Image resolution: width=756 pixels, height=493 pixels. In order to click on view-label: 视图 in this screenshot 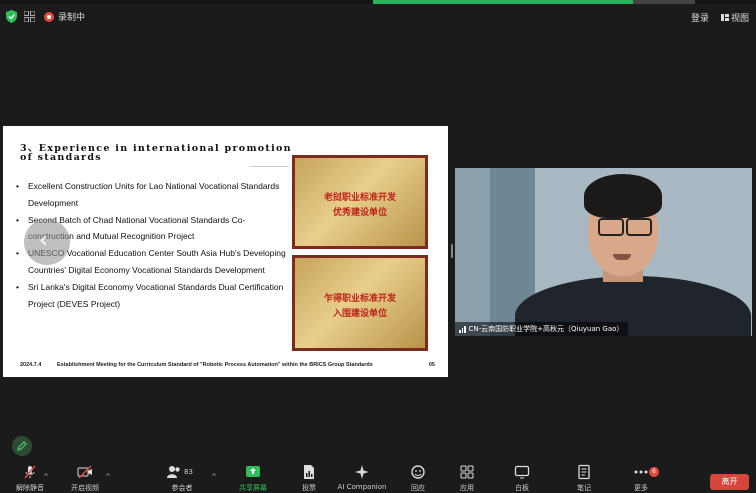, I will do `click(740, 19)`.